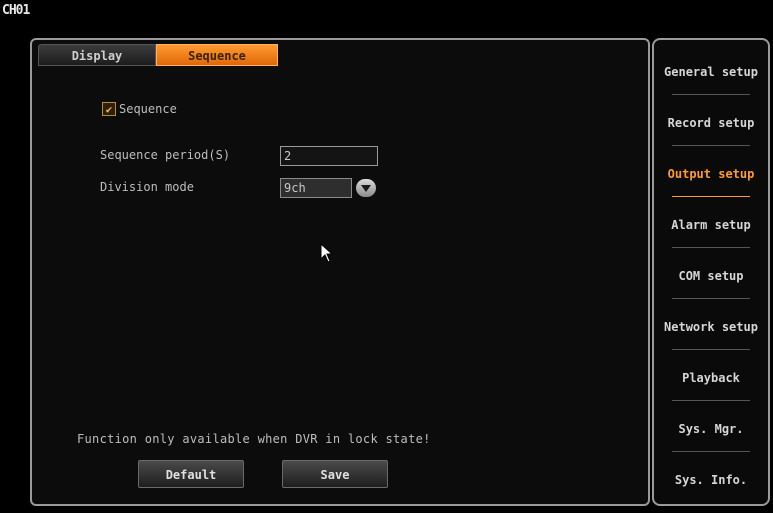 The height and width of the screenshot is (513, 773). Describe the element at coordinates (165, 155) in the screenshot. I see `sequence-period-label: Sequence period(S)` at that location.